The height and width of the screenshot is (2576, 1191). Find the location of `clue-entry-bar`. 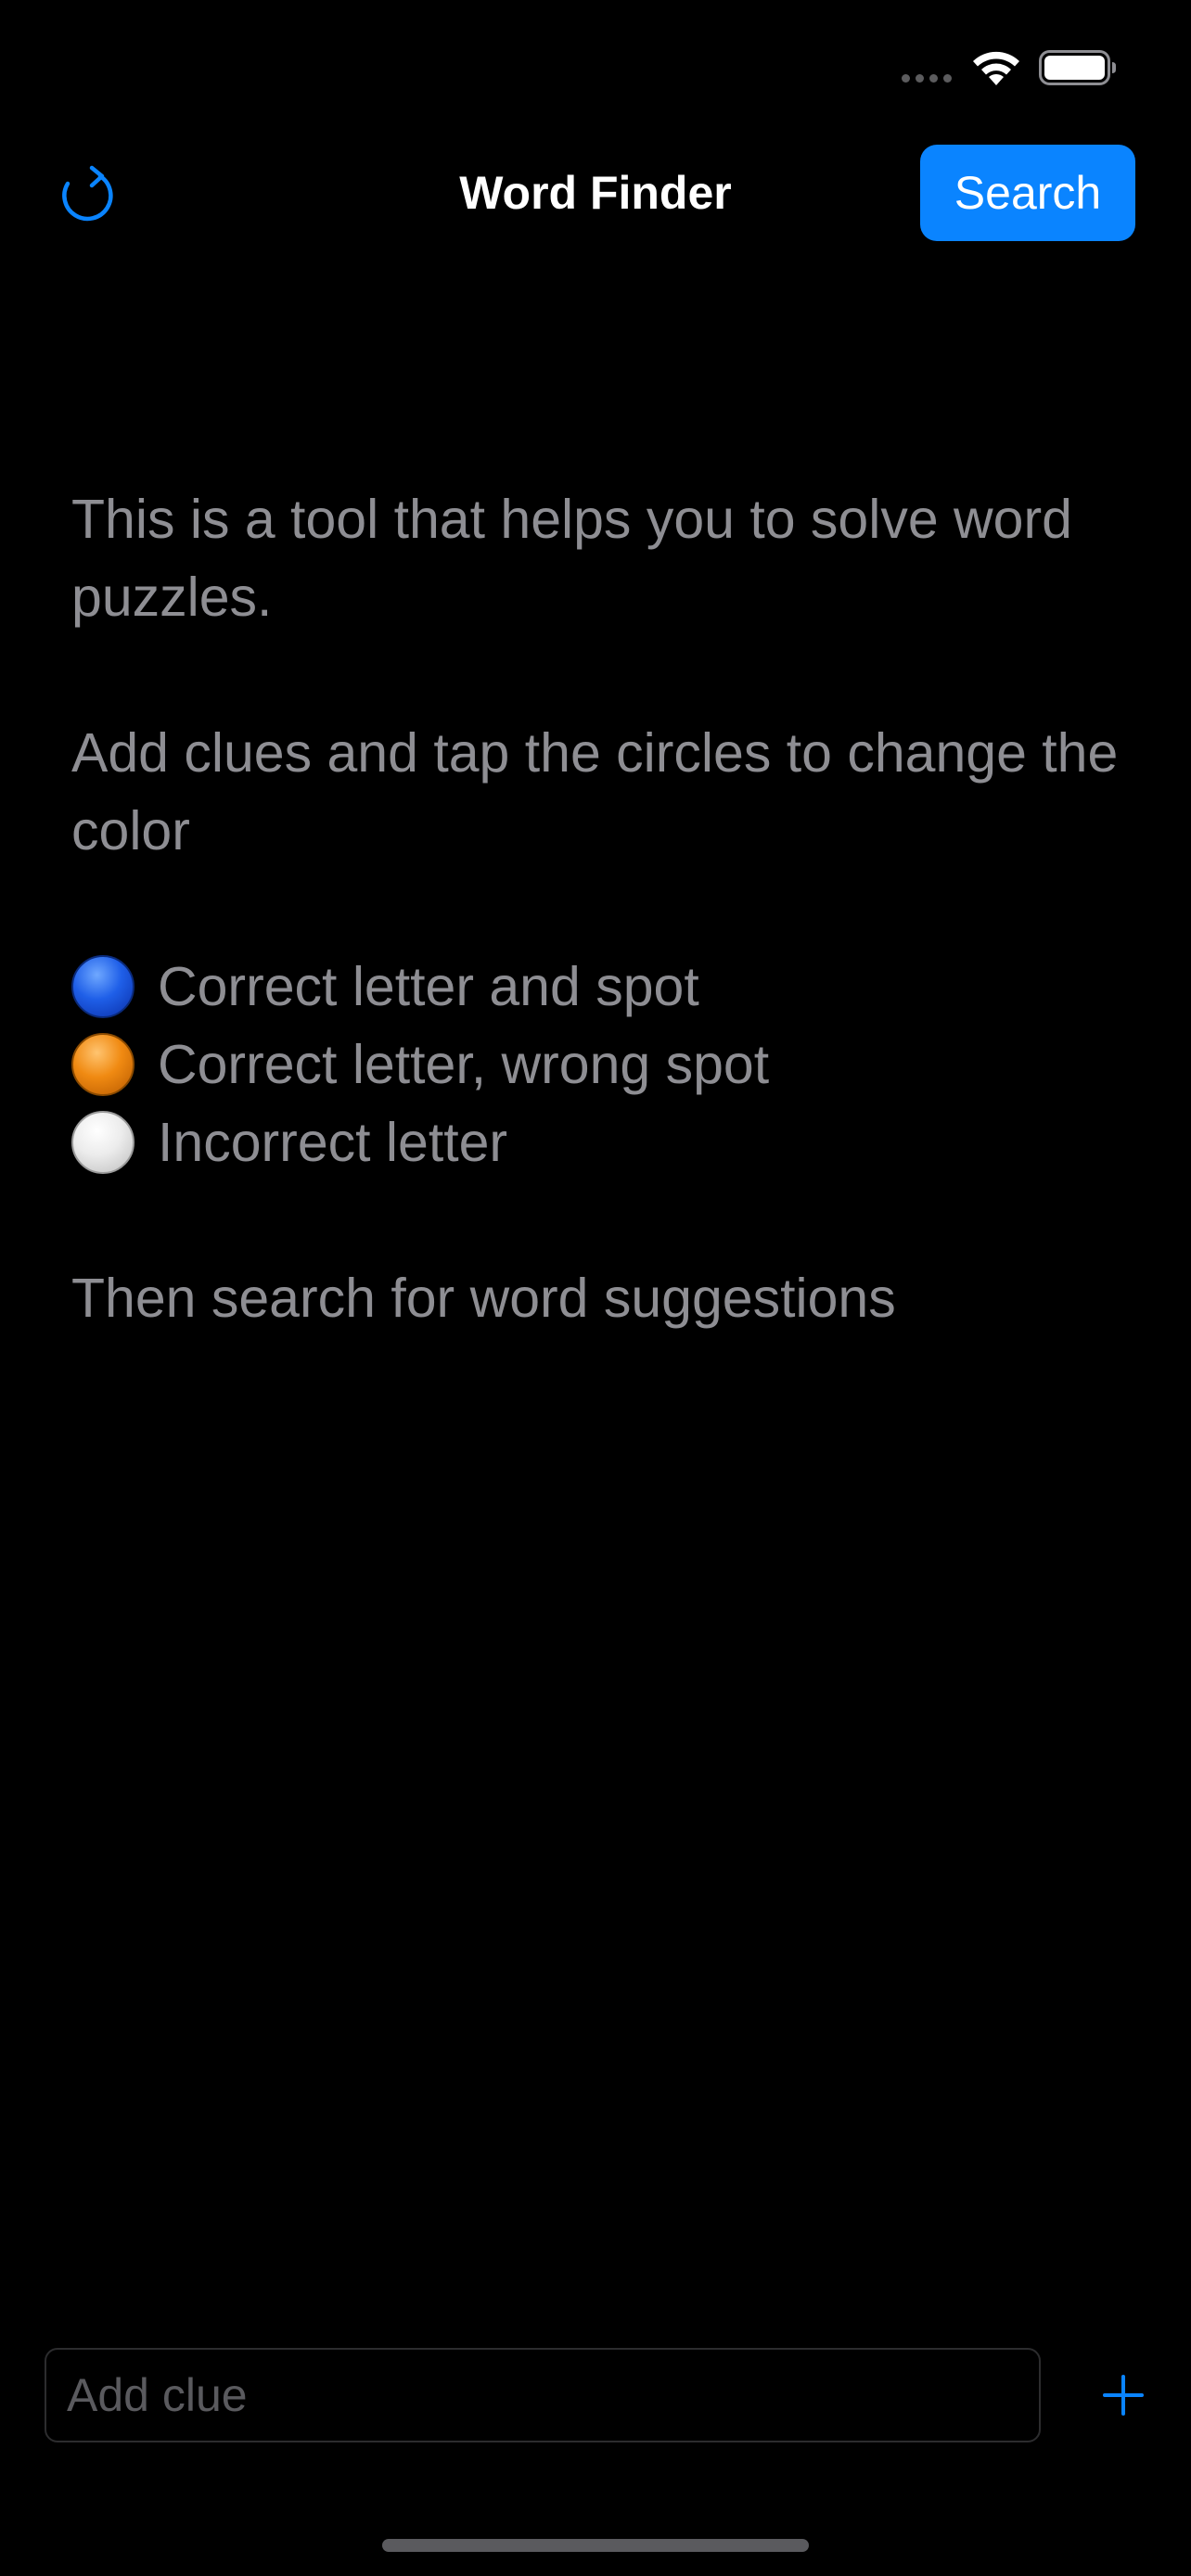

clue-entry-bar is located at coordinates (595, 2396).